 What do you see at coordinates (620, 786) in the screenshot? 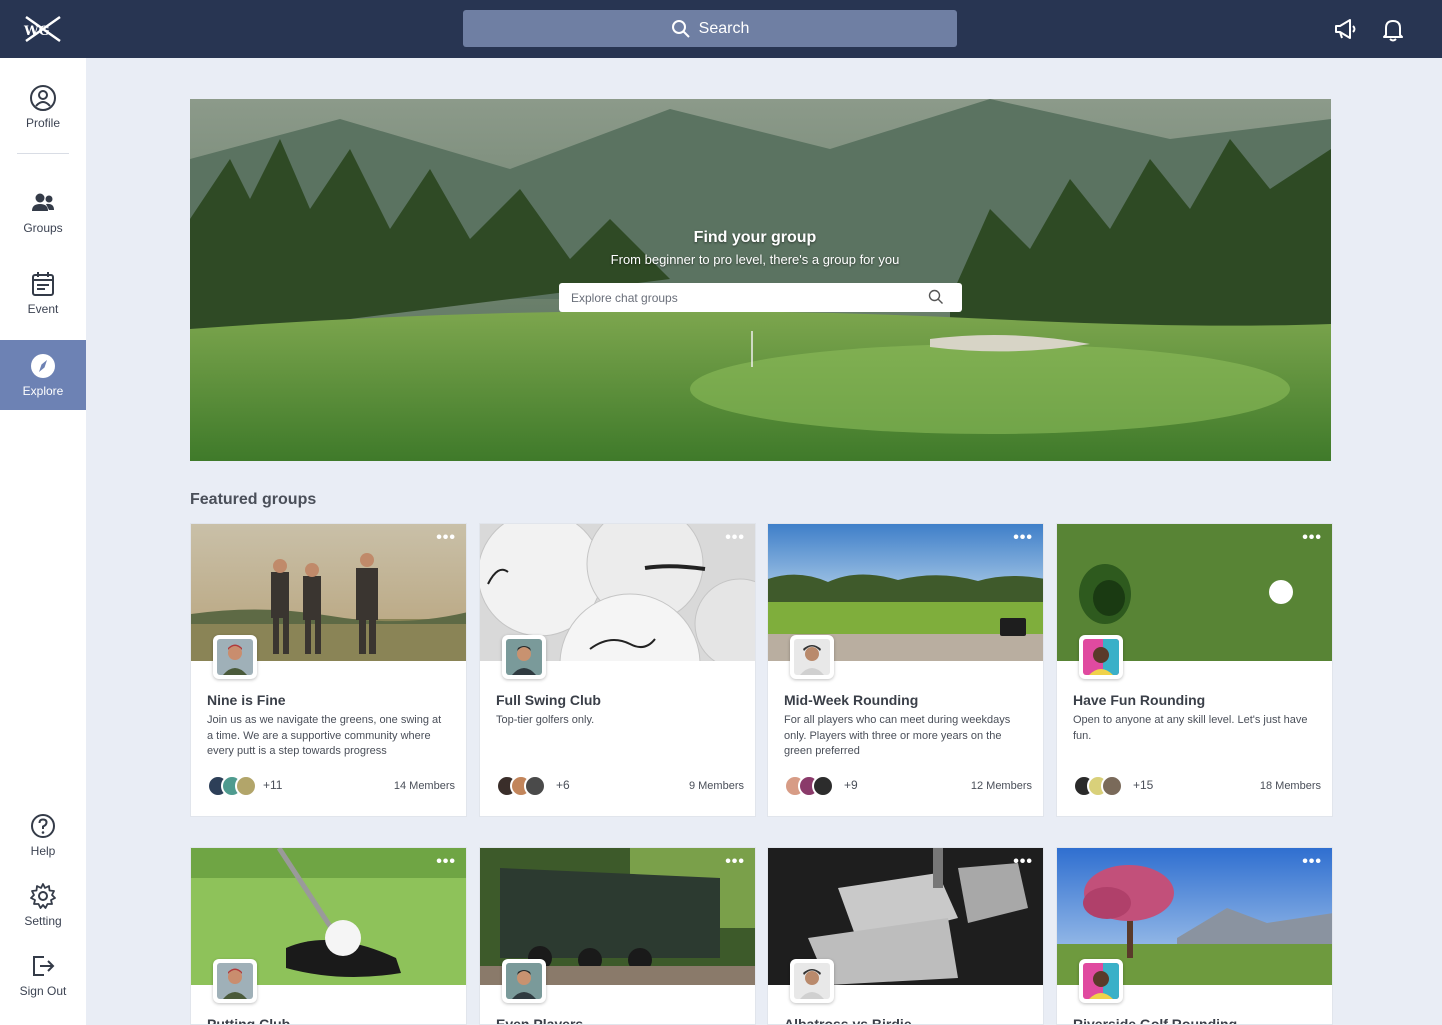
I see `member-summary: +6 9 Members` at bounding box center [620, 786].